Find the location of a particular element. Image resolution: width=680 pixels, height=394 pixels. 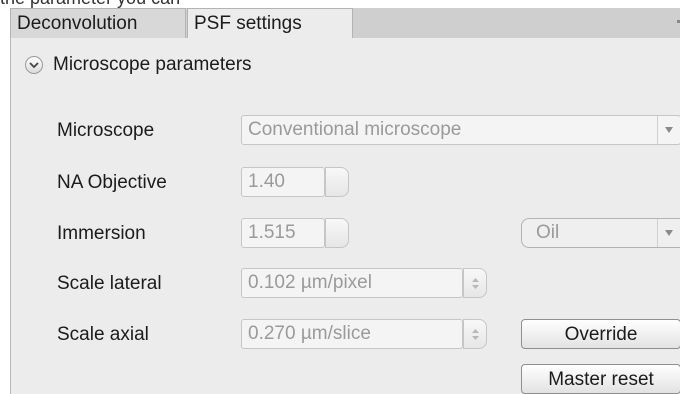

scale-axial-label: Scale axial is located at coordinates (103, 334).